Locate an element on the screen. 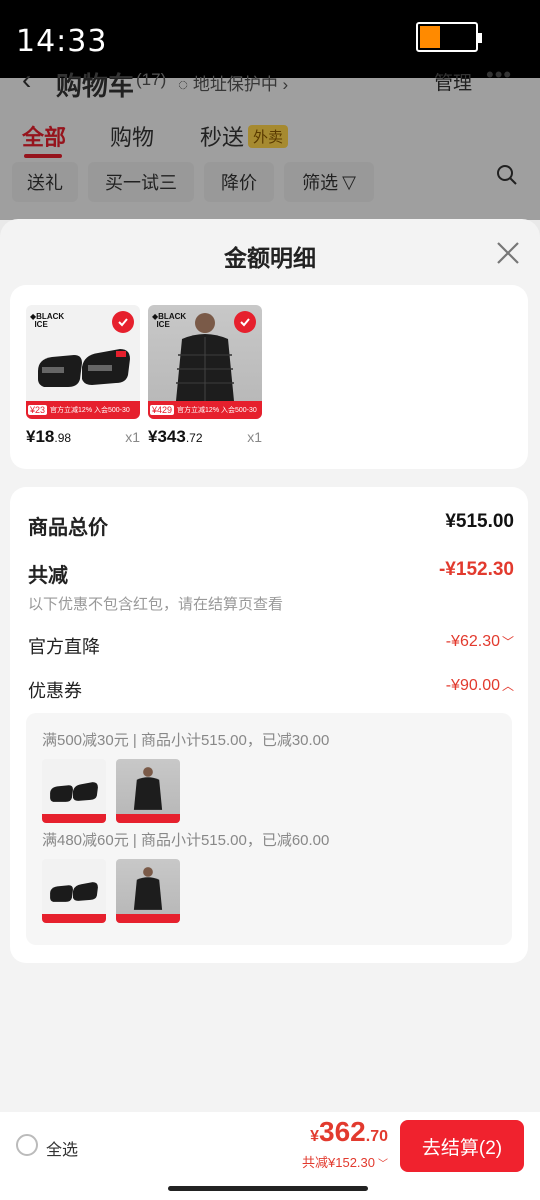  coupon-value: -¥90.00 is located at coordinates (472, 685).